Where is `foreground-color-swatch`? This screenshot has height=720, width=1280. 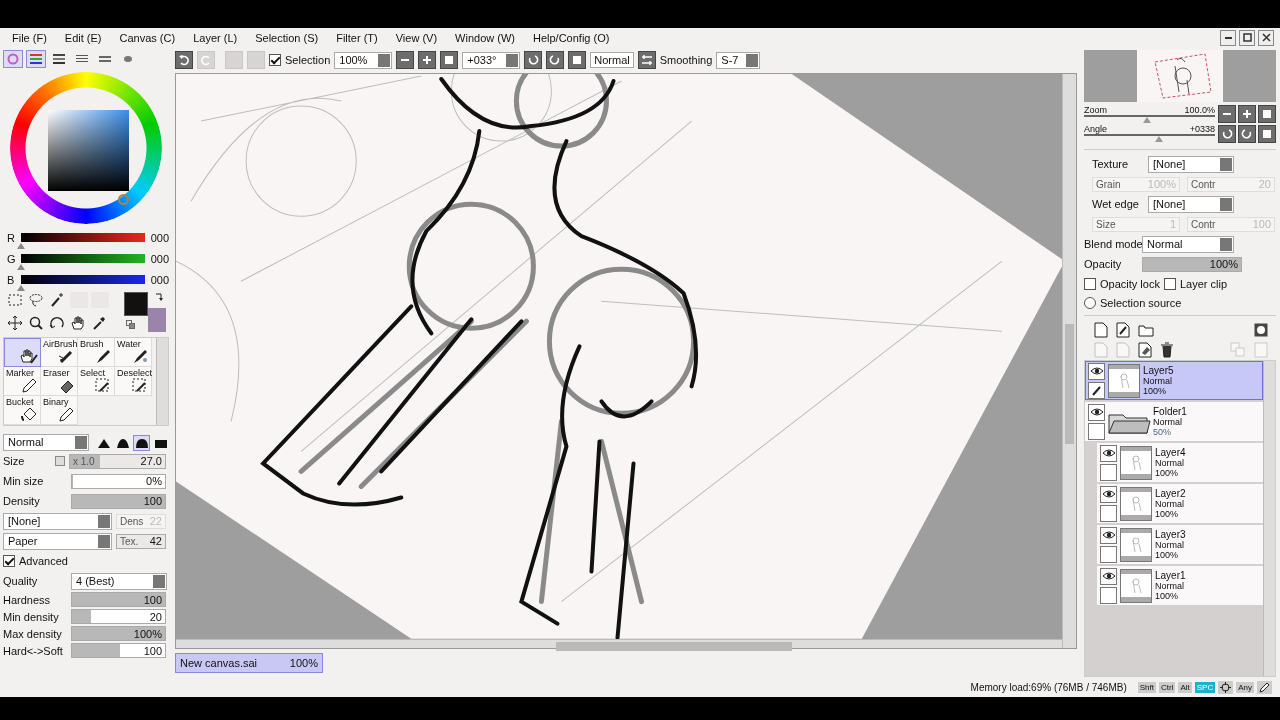 foreground-color-swatch is located at coordinates (136, 304).